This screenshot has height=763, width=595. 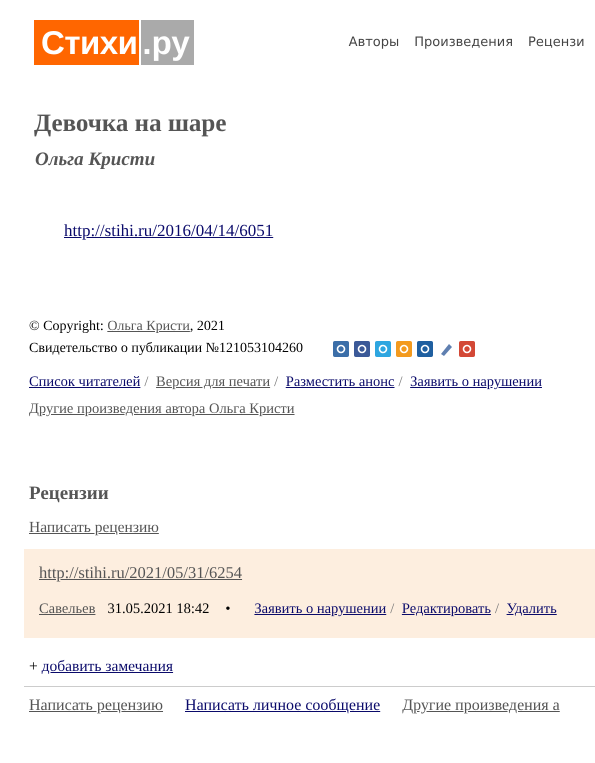 I want to click on review-action-link: Удалить, so click(x=531, y=609).